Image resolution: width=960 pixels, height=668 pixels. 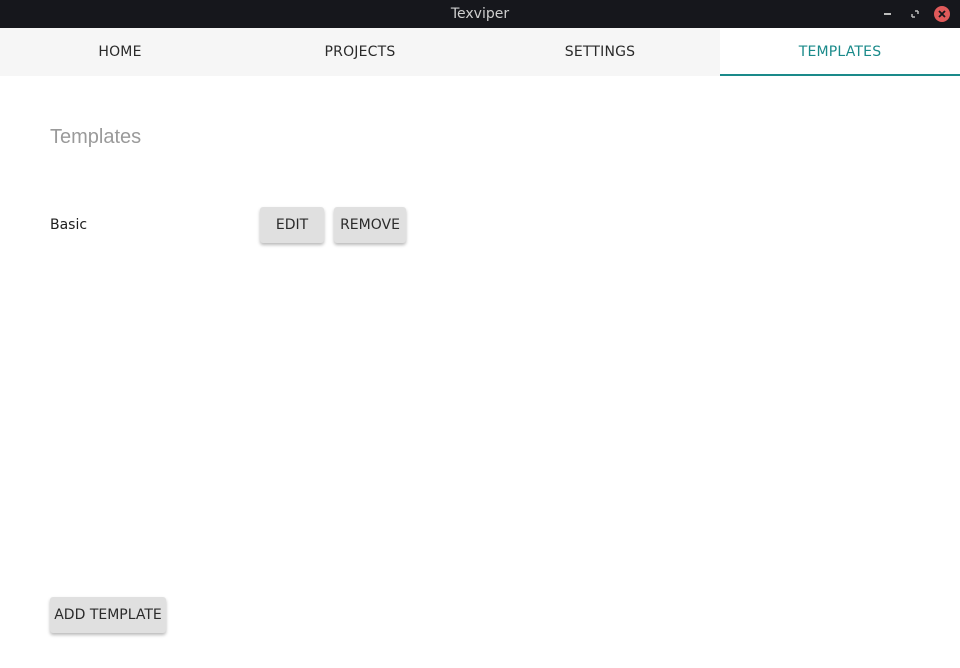 I want to click on window-title: Texviper, so click(x=480, y=14).